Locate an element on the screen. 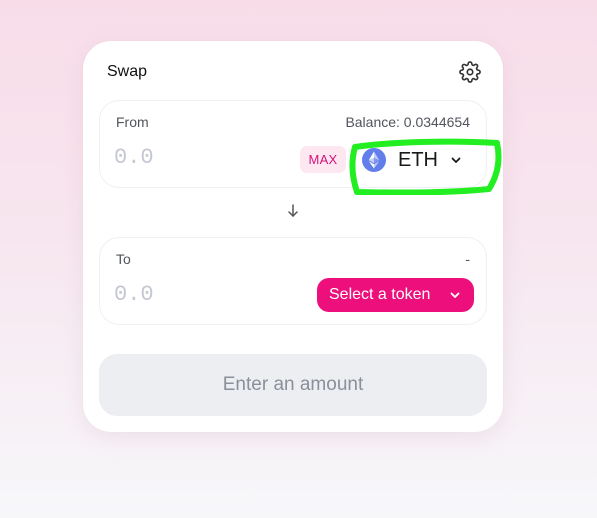 This screenshot has height=518, width=597. ethereum-icon is located at coordinates (374, 160).